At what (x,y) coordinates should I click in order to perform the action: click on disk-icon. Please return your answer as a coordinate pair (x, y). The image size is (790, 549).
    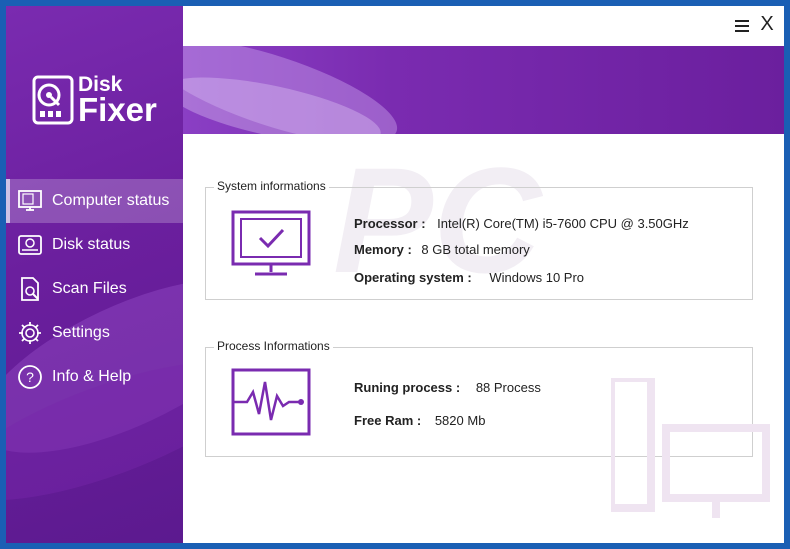
    Looking at the image, I should click on (30, 245).